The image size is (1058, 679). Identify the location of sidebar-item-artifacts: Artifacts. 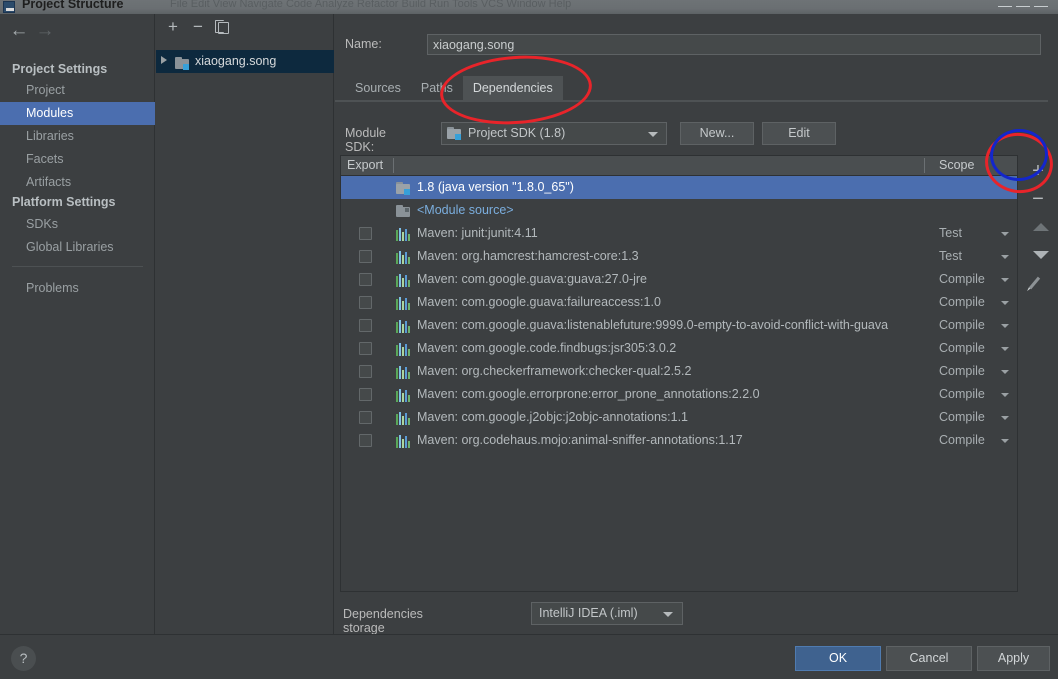
(77, 182).